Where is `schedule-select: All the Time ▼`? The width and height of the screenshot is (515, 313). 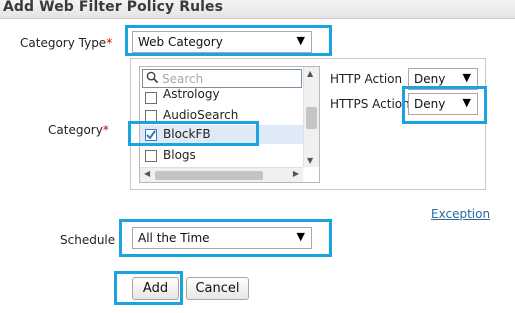
schedule-select: All the Time ▼ is located at coordinates (222, 238).